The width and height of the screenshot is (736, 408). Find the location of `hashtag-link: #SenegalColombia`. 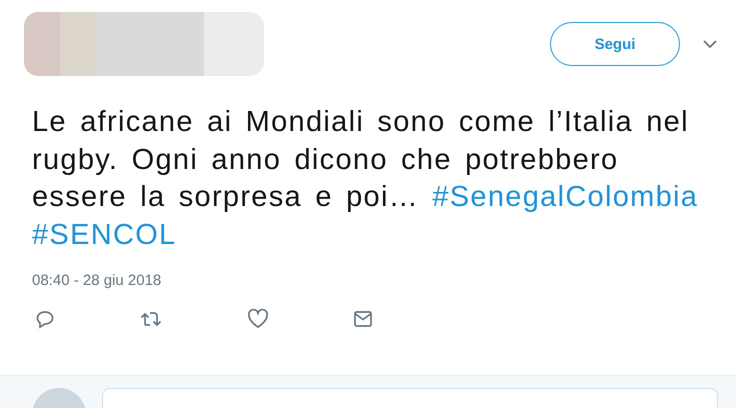

hashtag-link: #SenegalColombia is located at coordinates (565, 197).